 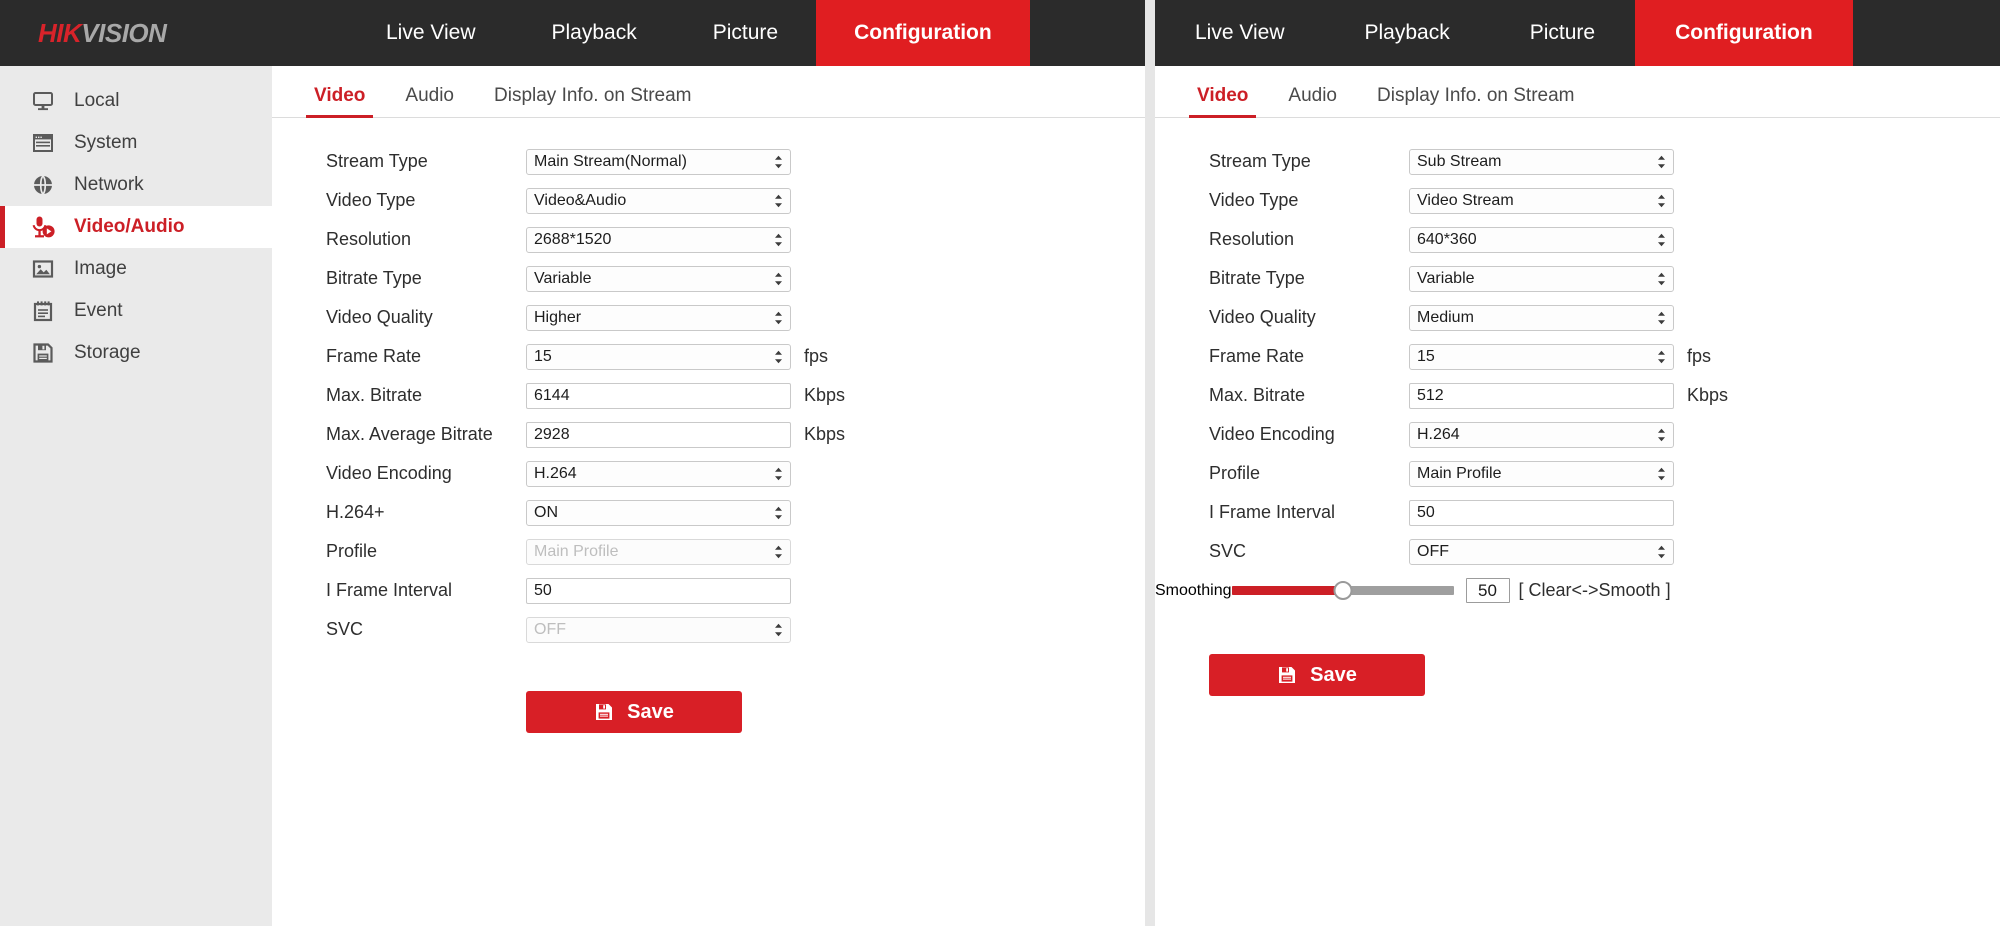 I want to click on select-resolution: 640*360, so click(x=1541, y=239).